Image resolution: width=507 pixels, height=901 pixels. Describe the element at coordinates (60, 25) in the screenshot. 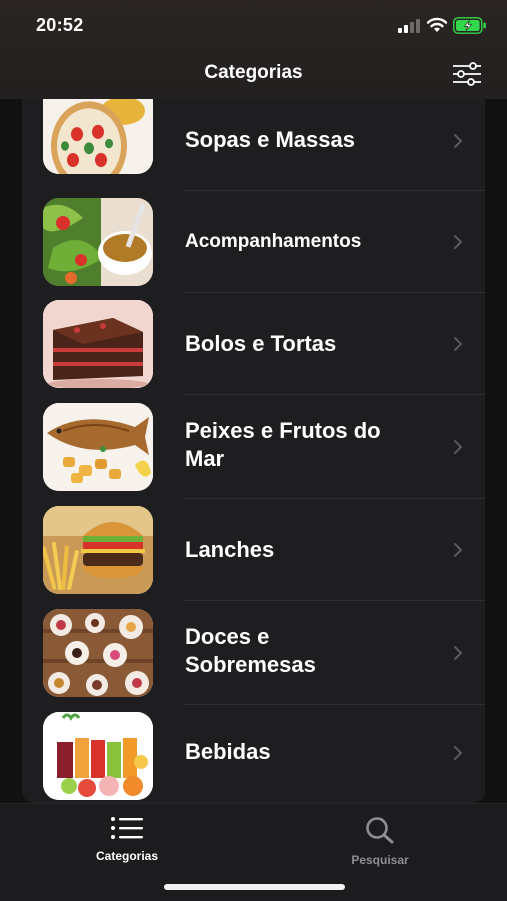

I see `status-time: 20:52` at that location.